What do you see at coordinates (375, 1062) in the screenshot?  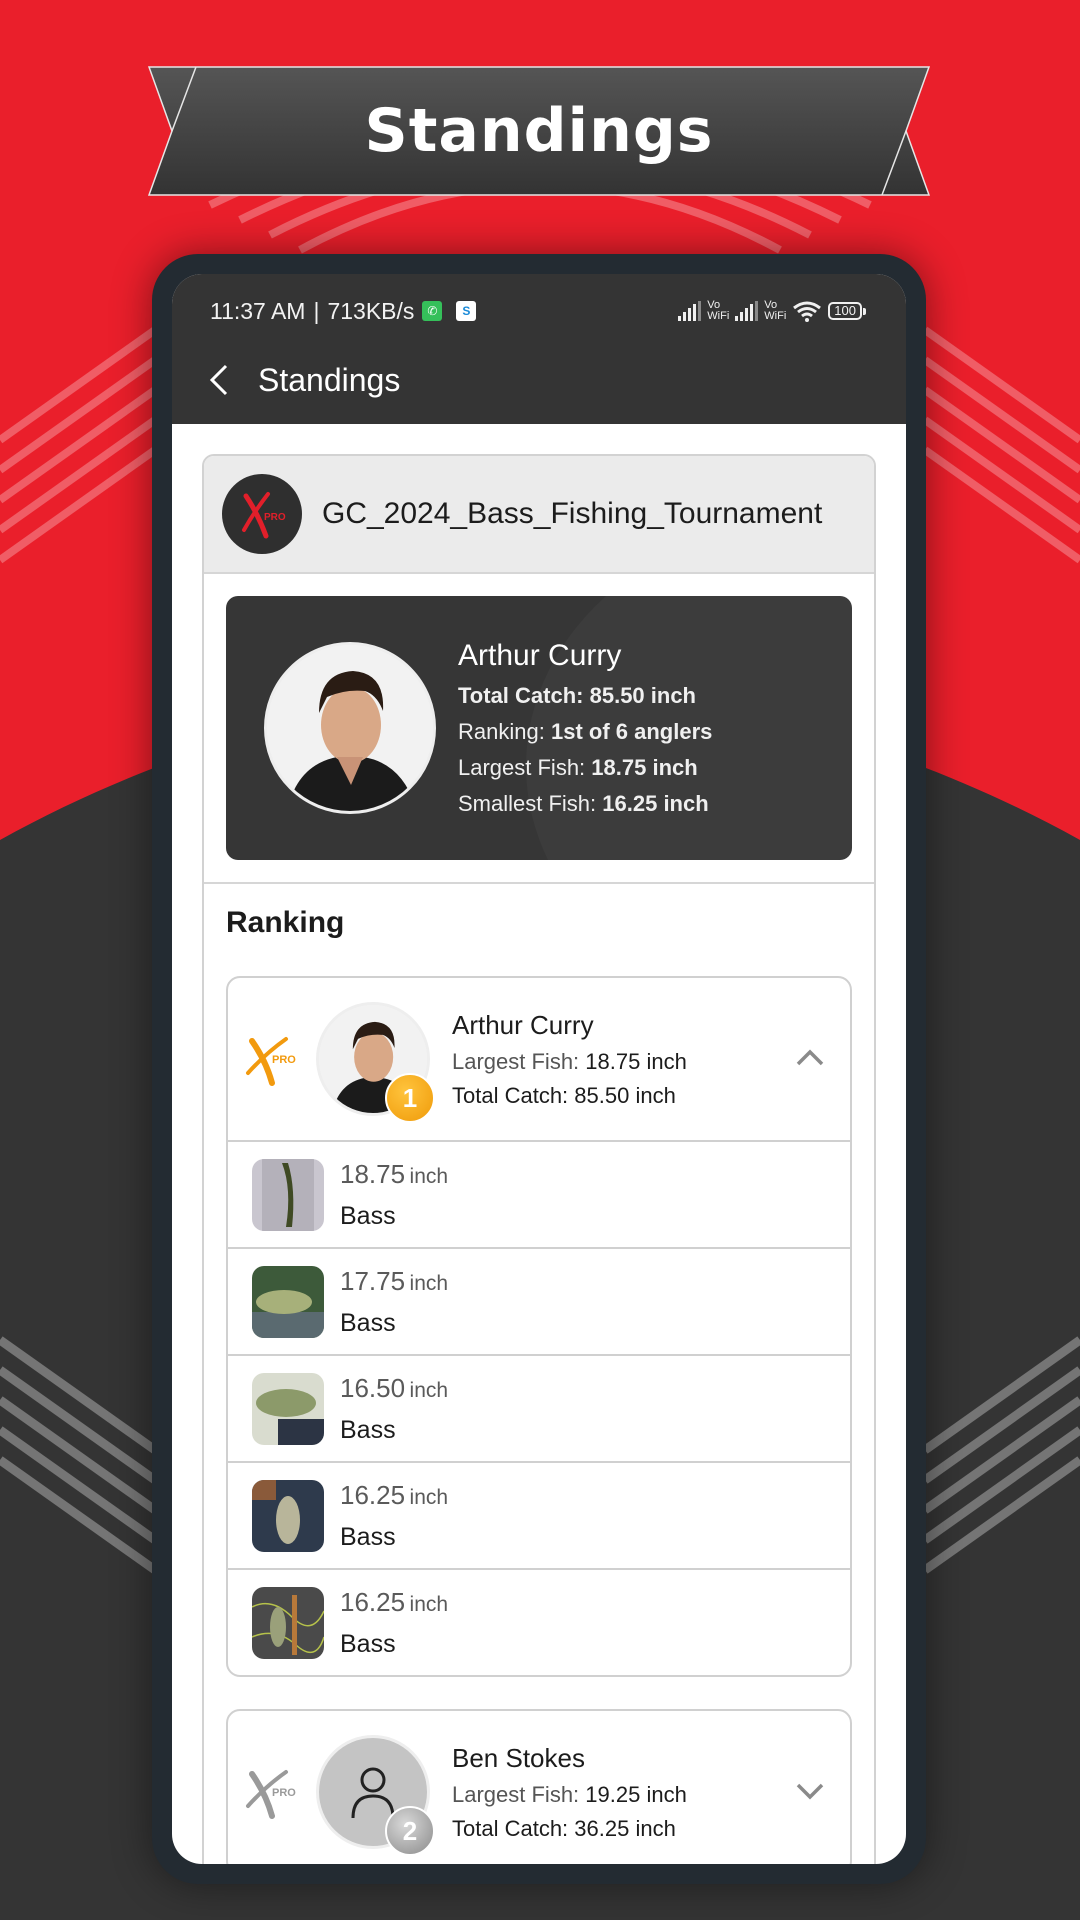 I see `avatar: 1` at bounding box center [375, 1062].